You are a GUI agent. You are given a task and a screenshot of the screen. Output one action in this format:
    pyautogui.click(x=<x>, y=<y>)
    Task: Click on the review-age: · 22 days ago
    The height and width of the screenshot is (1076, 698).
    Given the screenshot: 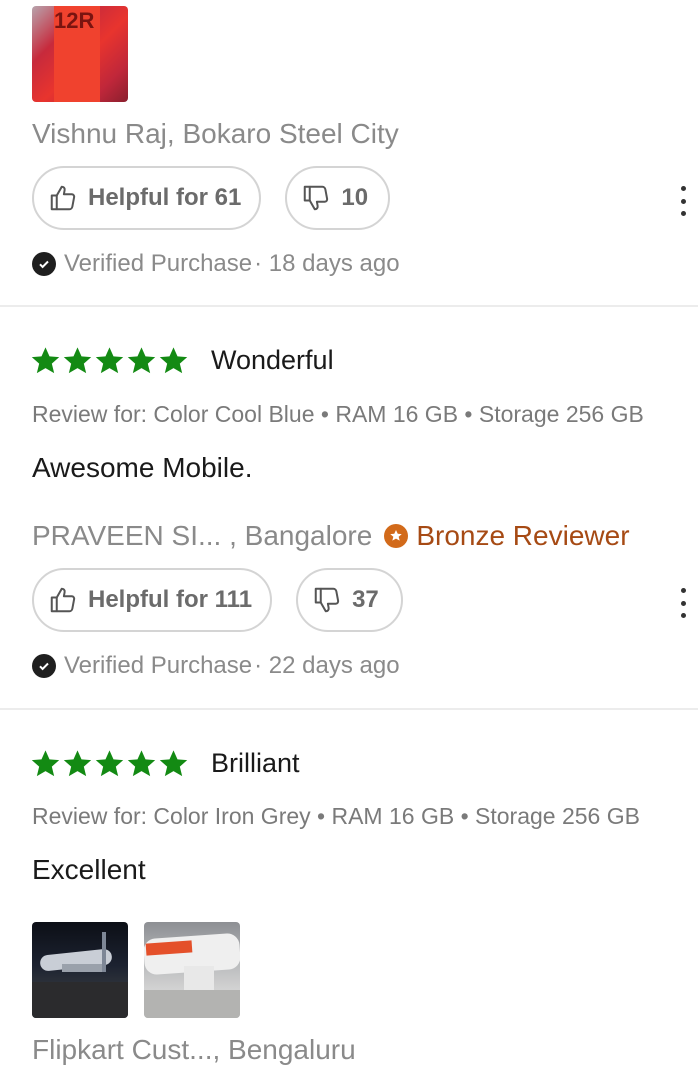 What is the action you would take?
    pyautogui.click(x=327, y=665)
    